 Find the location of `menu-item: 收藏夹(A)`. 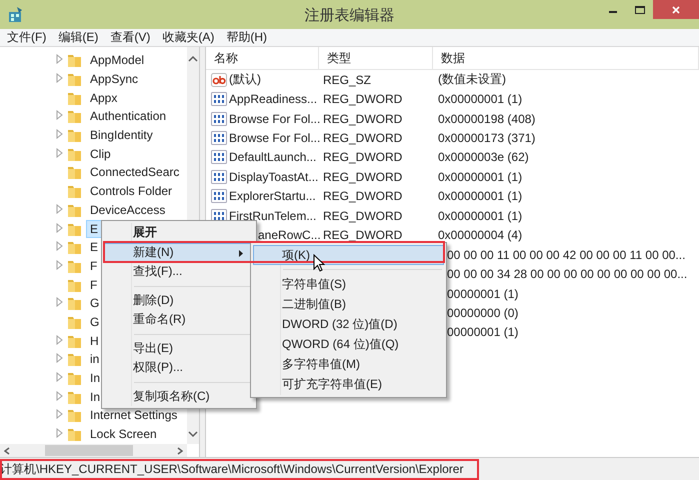

menu-item: 收藏夹(A) is located at coordinates (188, 37).